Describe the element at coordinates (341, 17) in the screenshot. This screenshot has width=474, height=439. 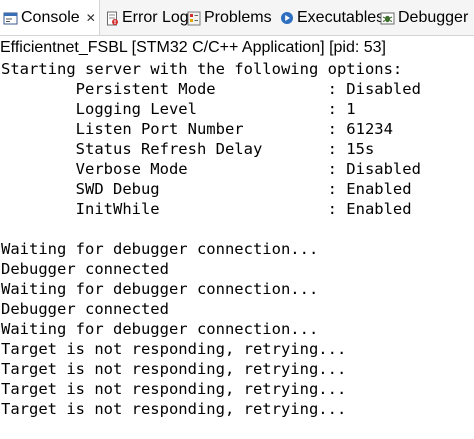
I see `tab-executables-label: Executables` at that location.